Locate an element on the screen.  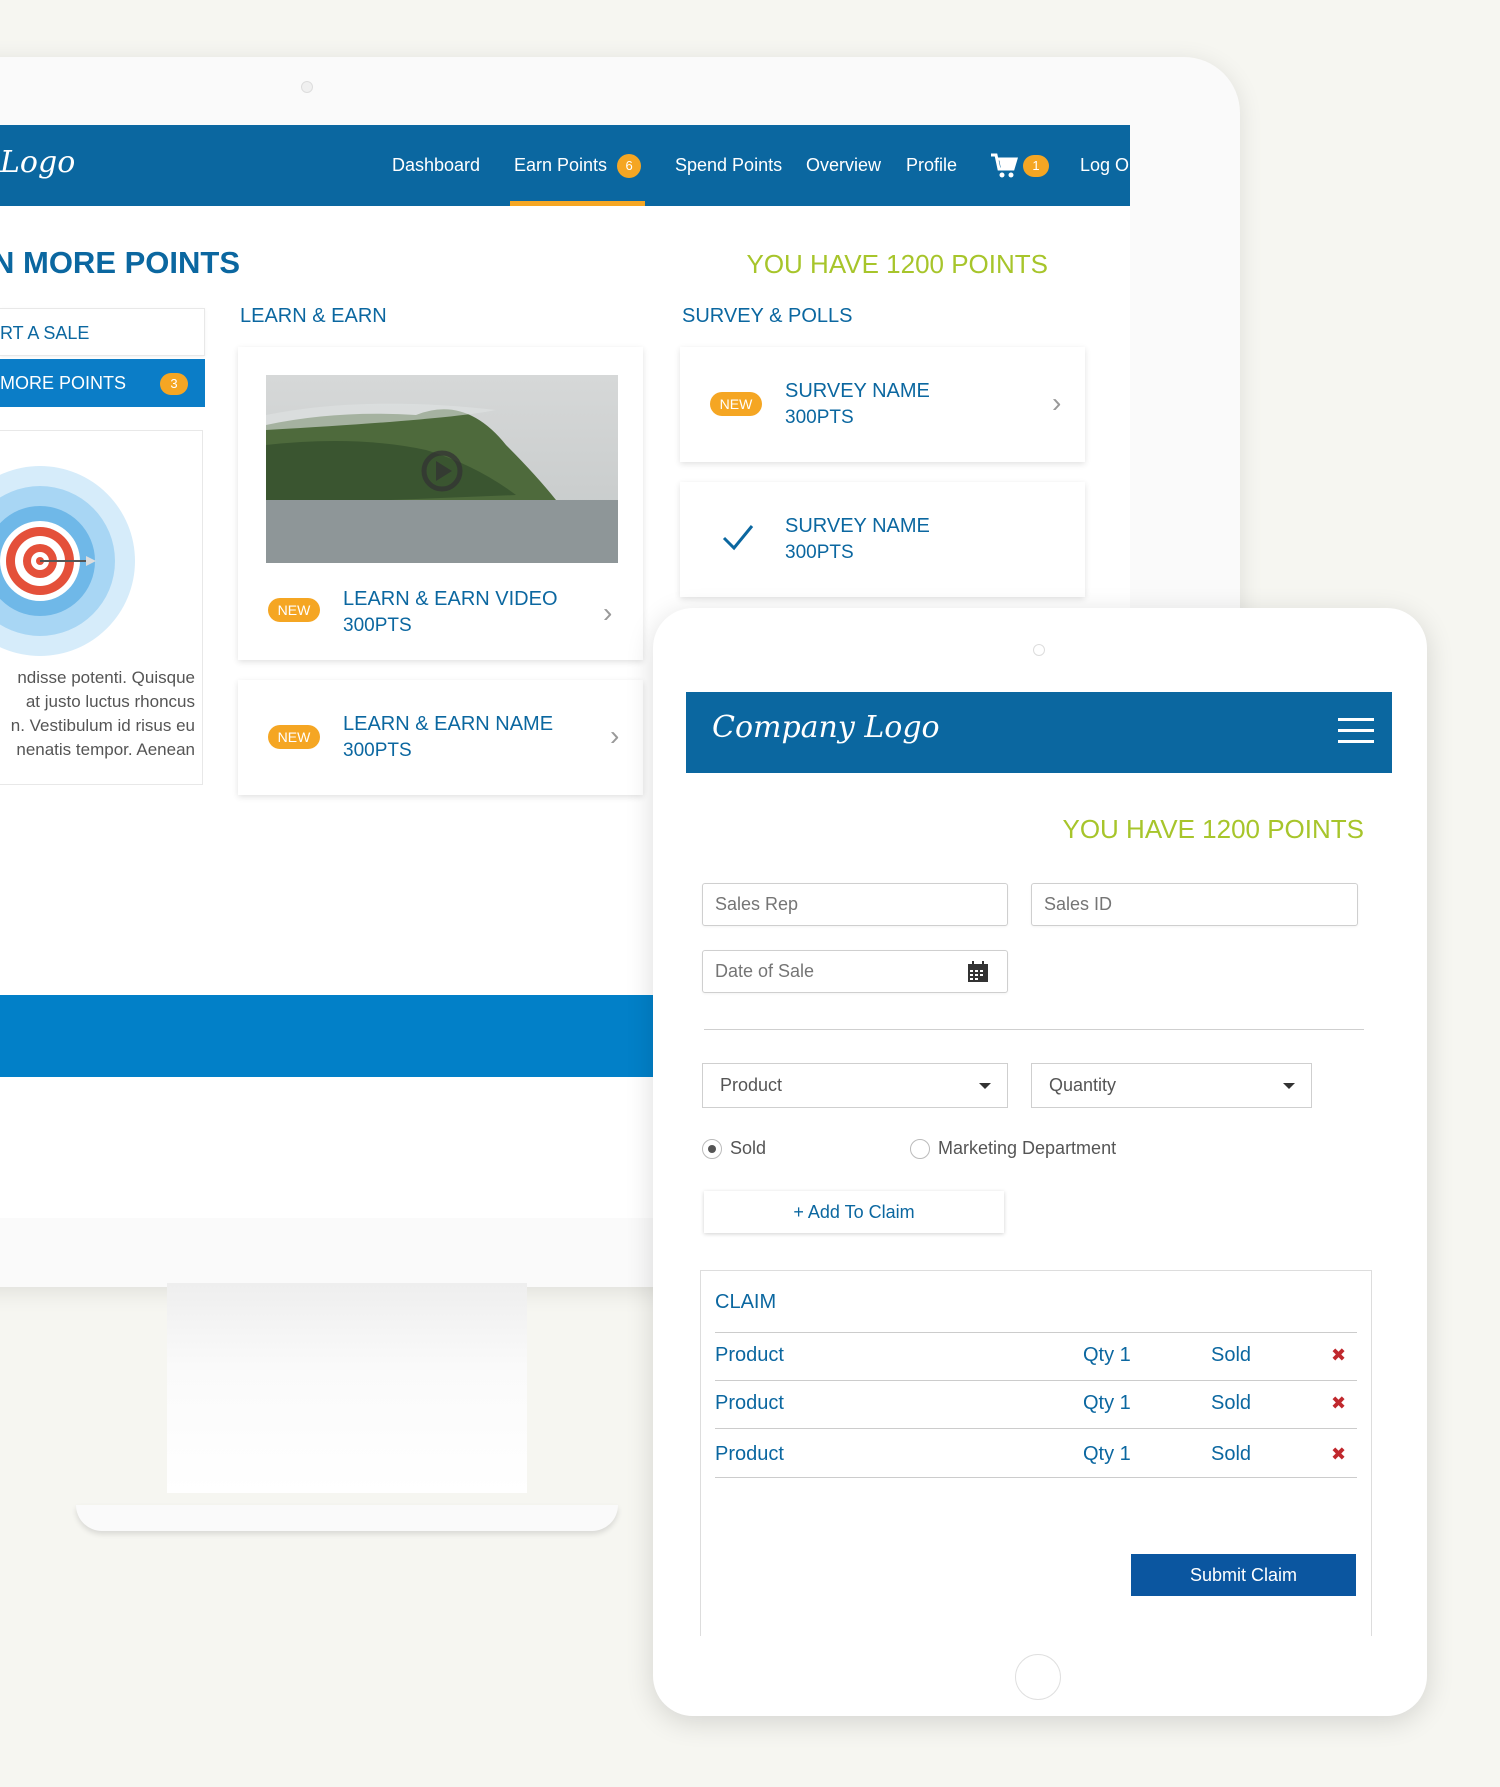
monitor-camera is located at coordinates (307, 87).